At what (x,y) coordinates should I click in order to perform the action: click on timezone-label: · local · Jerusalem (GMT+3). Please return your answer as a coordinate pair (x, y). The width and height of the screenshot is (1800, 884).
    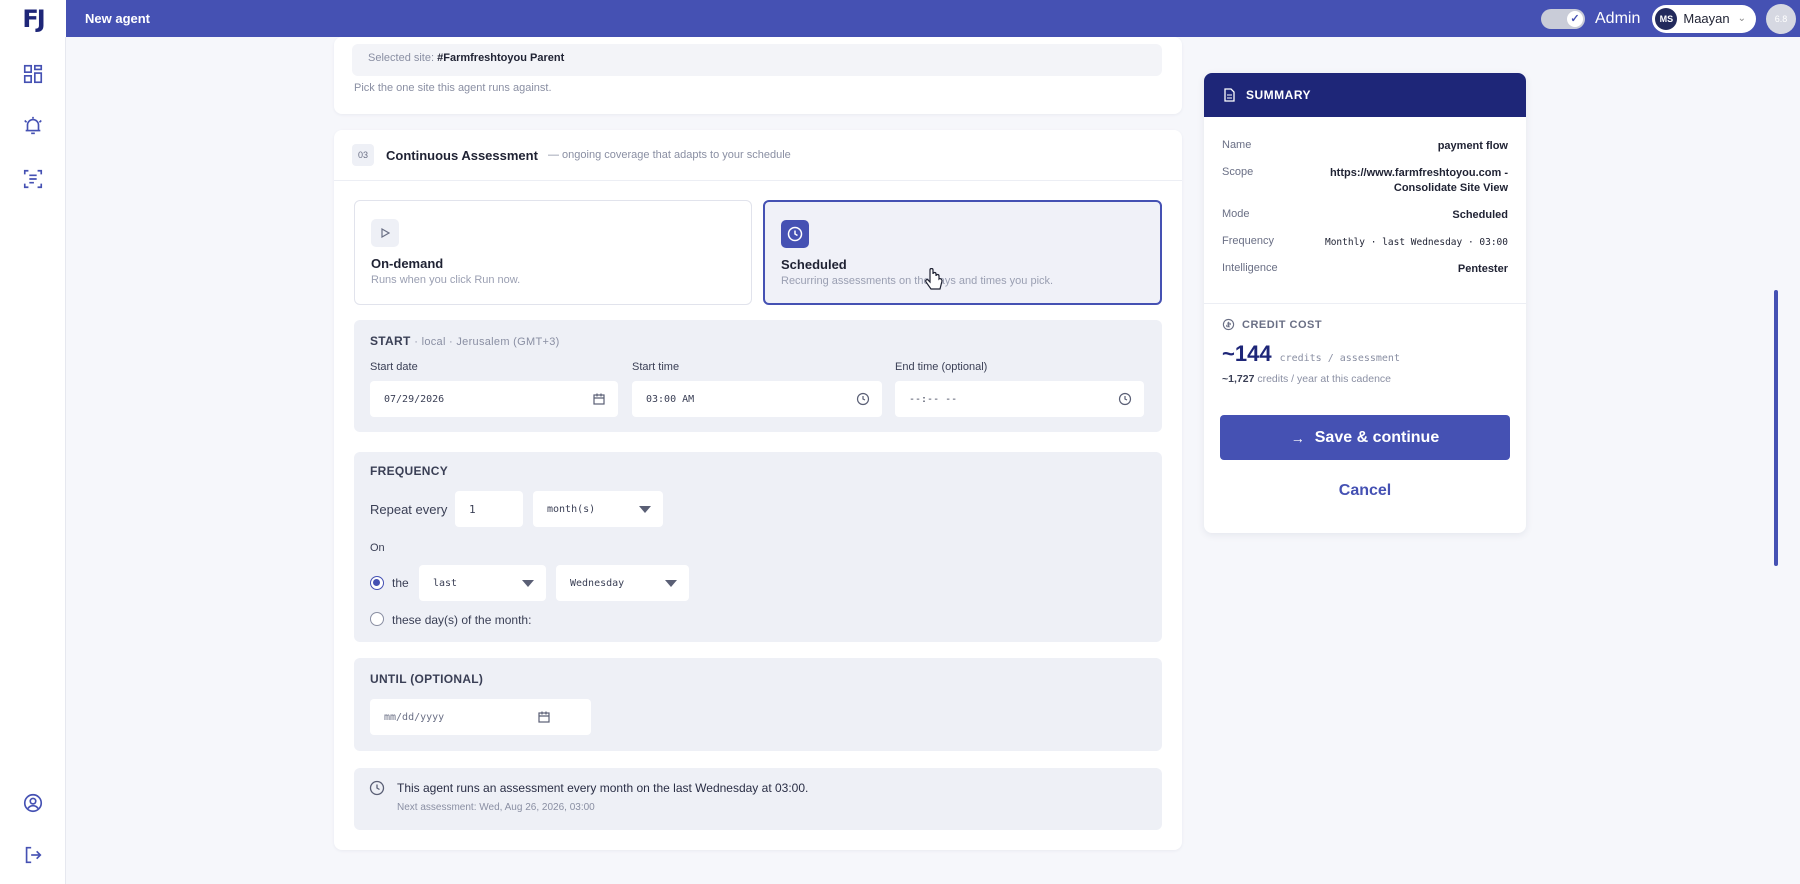
    Looking at the image, I should click on (487, 342).